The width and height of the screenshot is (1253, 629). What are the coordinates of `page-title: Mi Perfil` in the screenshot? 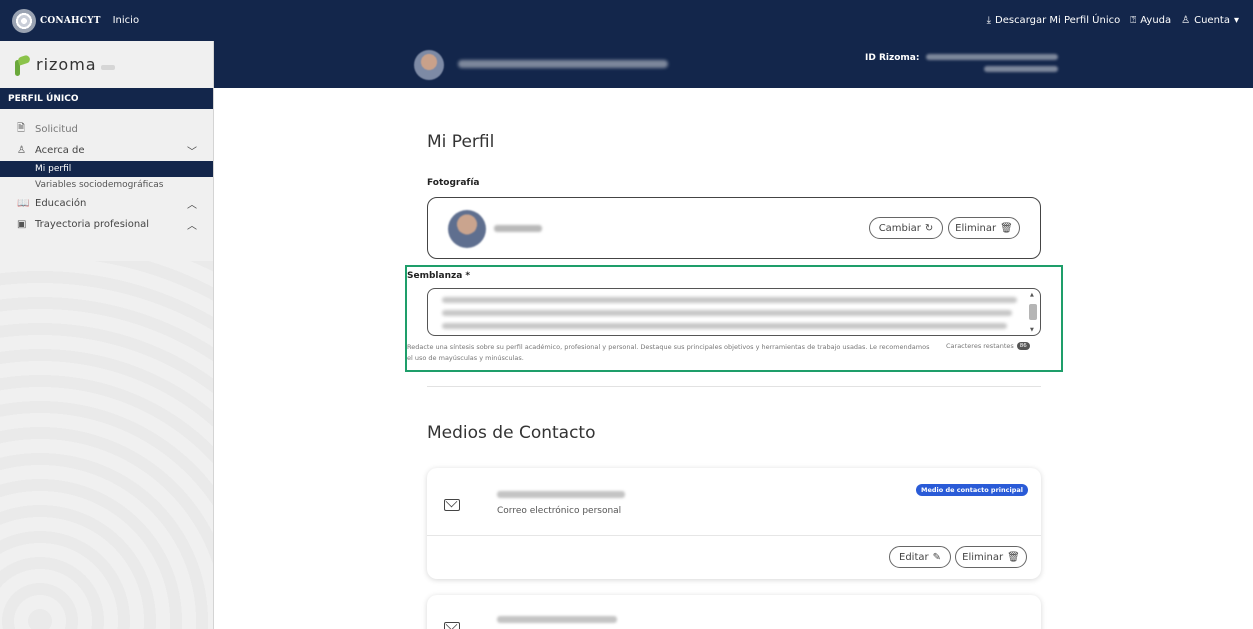 It's located at (461, 142).